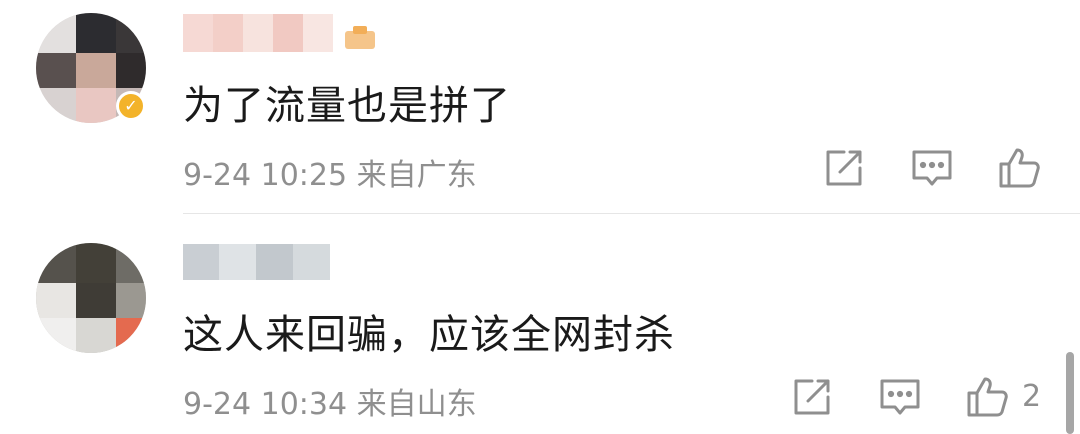  I want to click on comment-meta: 9-24 10:34 来自山东, so click(330, 404).